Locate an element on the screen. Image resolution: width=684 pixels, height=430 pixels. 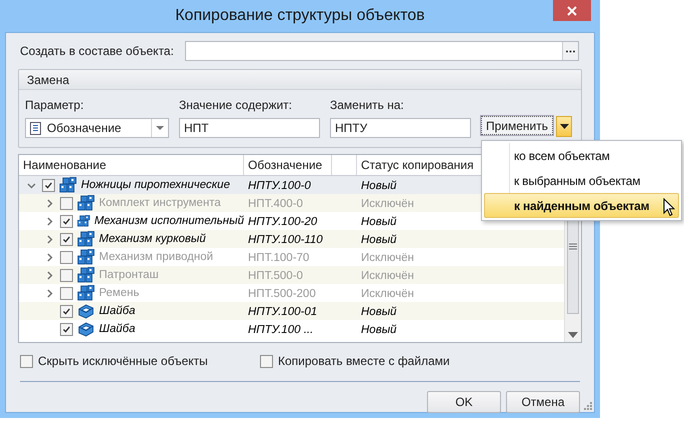
window-title: Копирование структуры объектов is located at coordinates (300, 16).